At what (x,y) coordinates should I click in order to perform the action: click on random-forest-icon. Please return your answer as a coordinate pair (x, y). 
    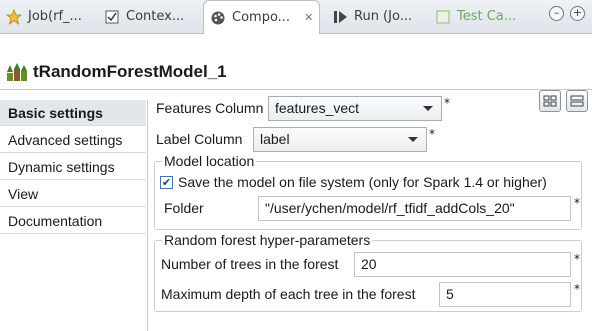
    Looking at the image, I should click on (17, 72).